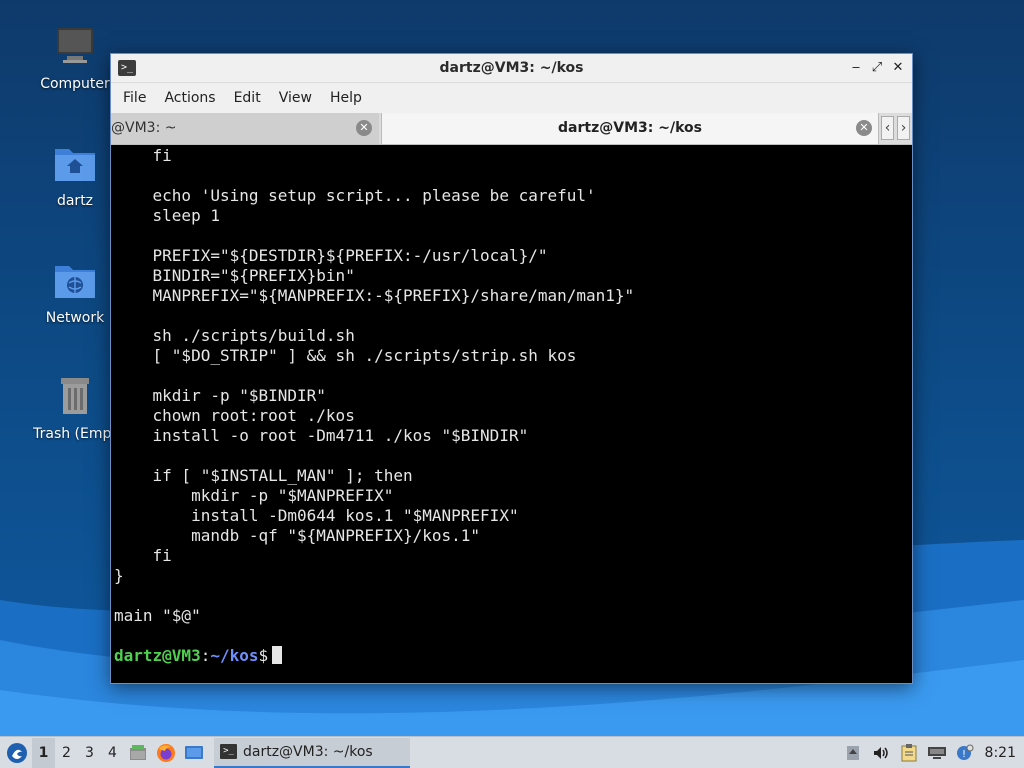  I want to click on trash-icon, so click(75, 396).